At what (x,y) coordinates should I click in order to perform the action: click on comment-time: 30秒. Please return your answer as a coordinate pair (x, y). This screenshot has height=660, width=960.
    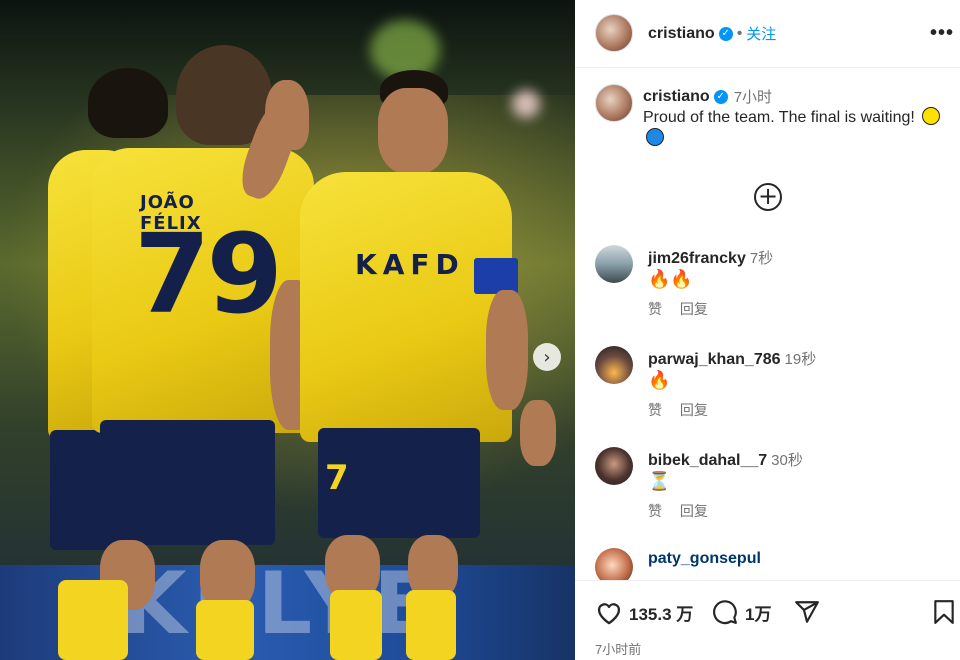
    Looking at the image, I should click on (787, 460).